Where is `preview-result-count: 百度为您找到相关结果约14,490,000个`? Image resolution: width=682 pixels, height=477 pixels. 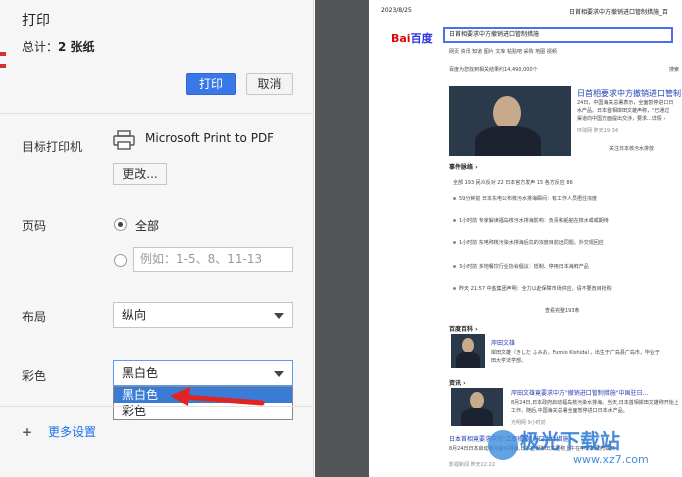 preview-result-count: 百度为您找到相关结果约14,490,000个 is located at coordinates (493, 70).